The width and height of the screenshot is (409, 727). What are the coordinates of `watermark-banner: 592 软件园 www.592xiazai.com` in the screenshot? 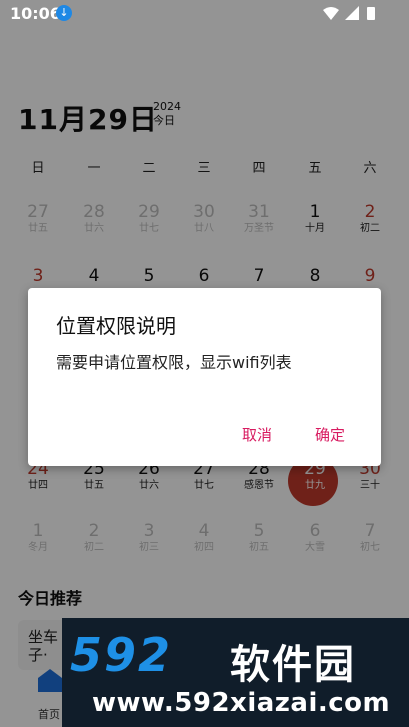 It's located at (235, 672).